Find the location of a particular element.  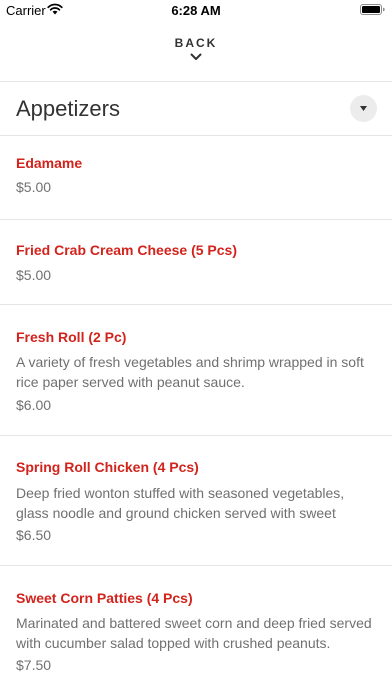

status-bar: Carrier 6:28 AM is located at coordinates (196, 10).